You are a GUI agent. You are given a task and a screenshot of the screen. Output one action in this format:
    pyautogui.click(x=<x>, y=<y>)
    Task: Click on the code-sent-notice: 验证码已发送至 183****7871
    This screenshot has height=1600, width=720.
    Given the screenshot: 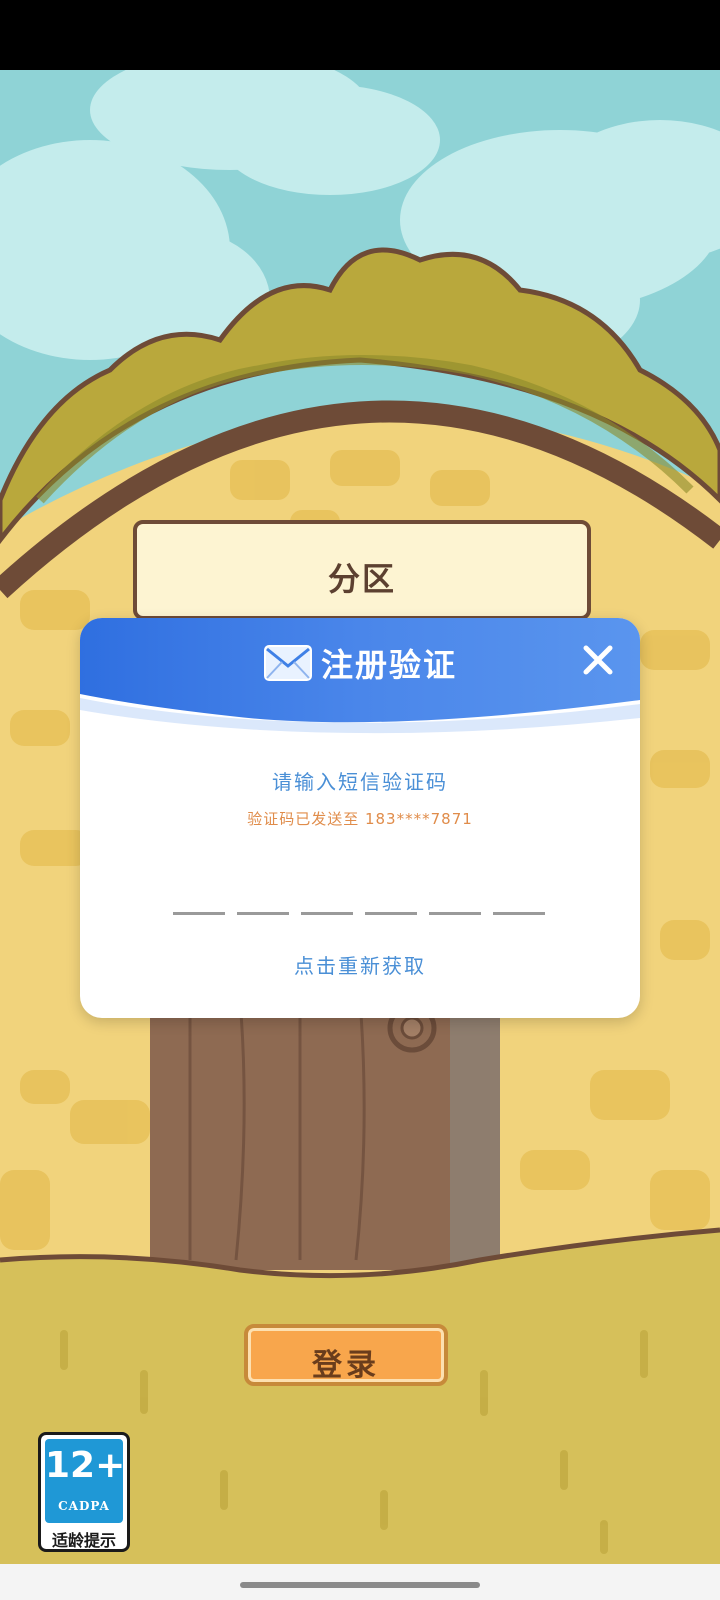 What is the action you would take?
    pyautogui.click(x=360, y=819)
    